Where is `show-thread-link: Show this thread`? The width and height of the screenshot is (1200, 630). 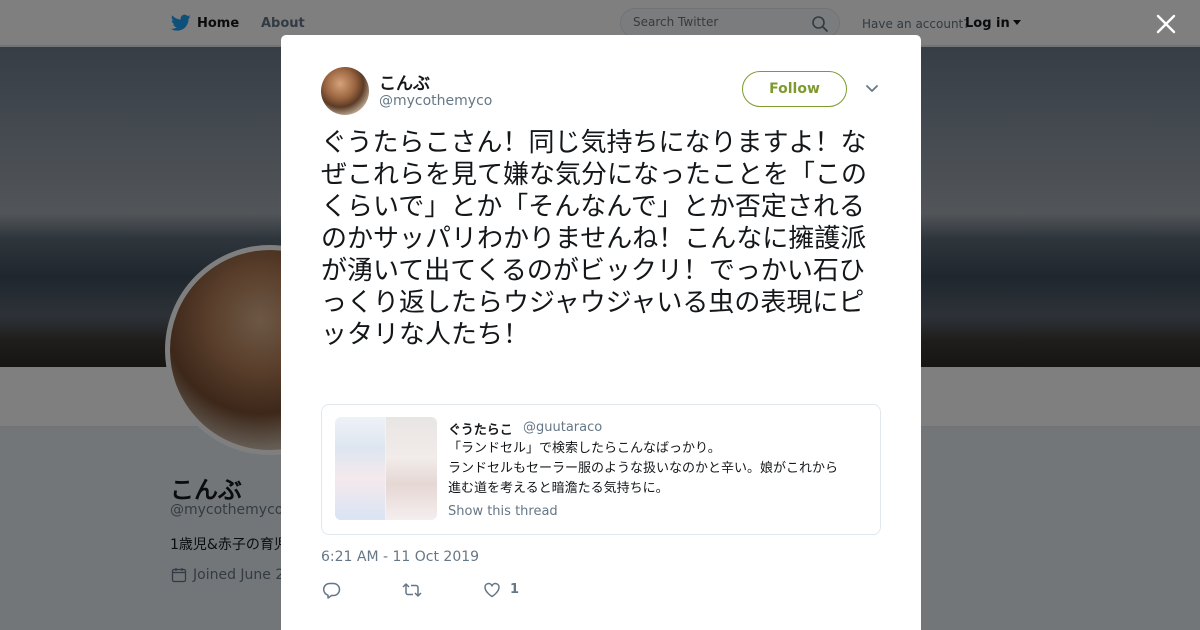 show-thread-link: Show this thread is located at coordinates (503, 511).